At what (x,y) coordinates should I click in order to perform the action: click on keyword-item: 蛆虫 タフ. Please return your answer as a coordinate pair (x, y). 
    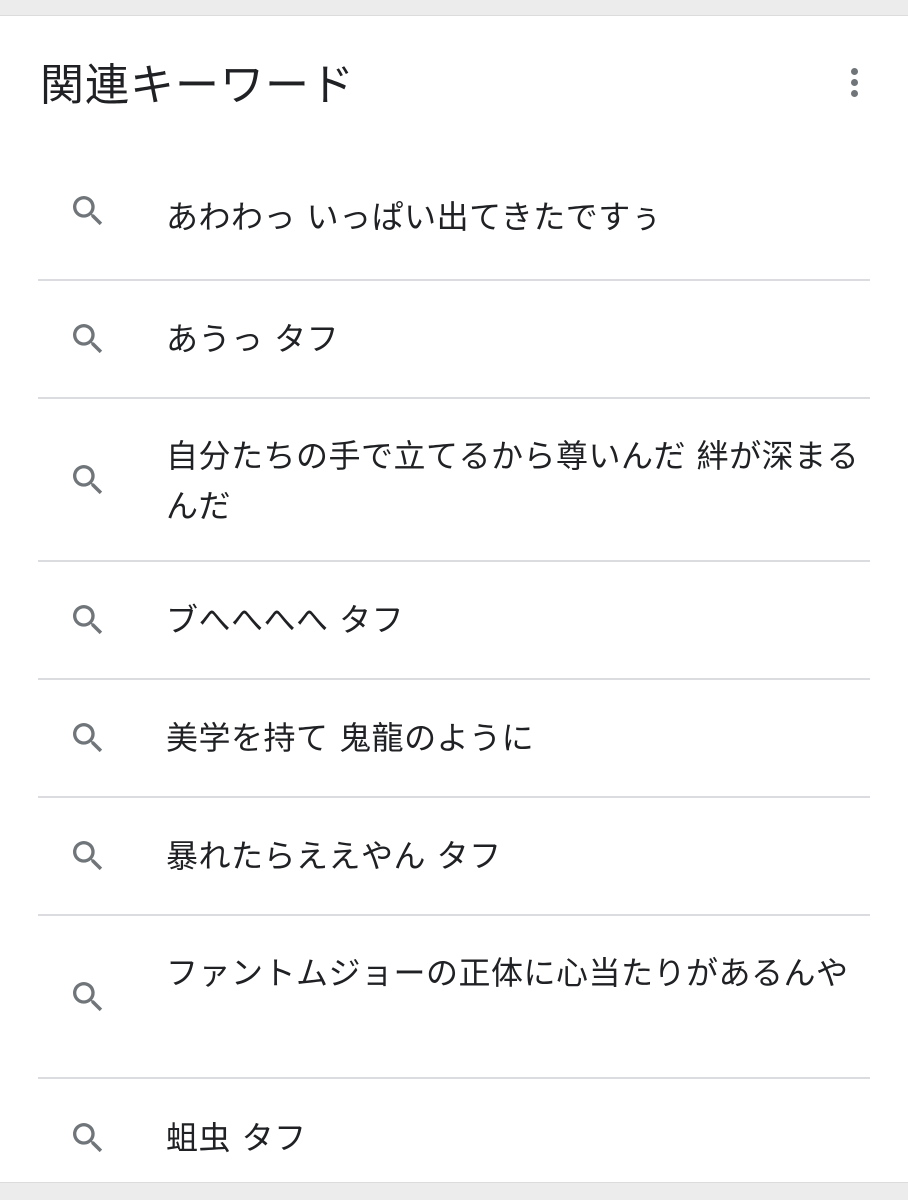
    Looking at the image, I should click on (454, 1138).